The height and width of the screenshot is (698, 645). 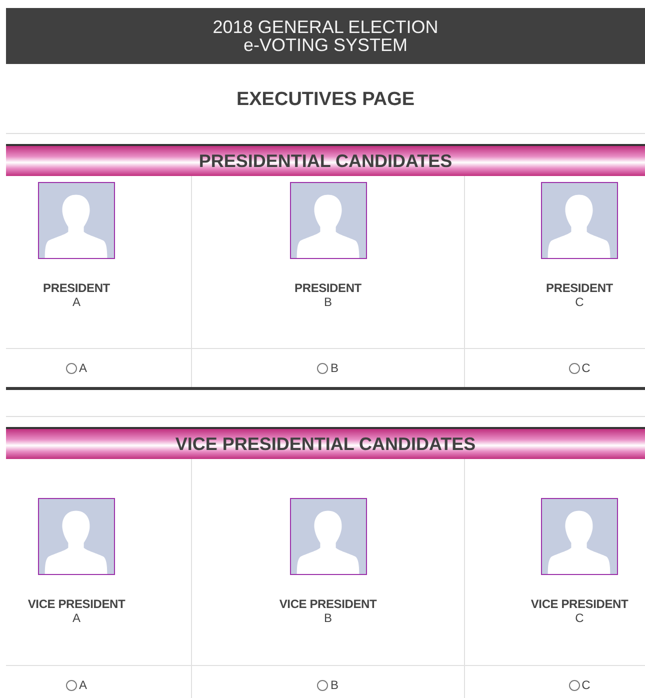 I want to click on page-title: EXECUTIVES PAGE, so click(x=325, y=99).